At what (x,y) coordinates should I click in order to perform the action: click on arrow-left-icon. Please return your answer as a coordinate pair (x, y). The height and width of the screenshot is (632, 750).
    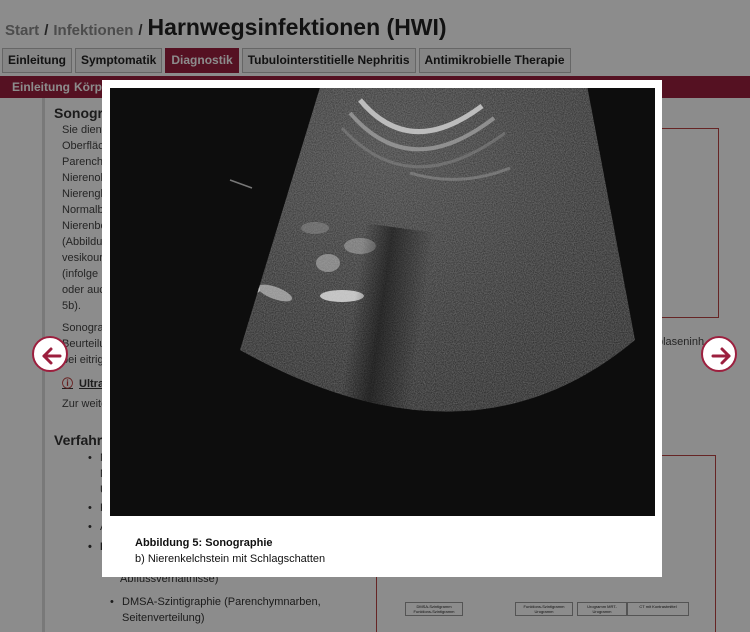
    Looking at the image, I should click on (52, 356).